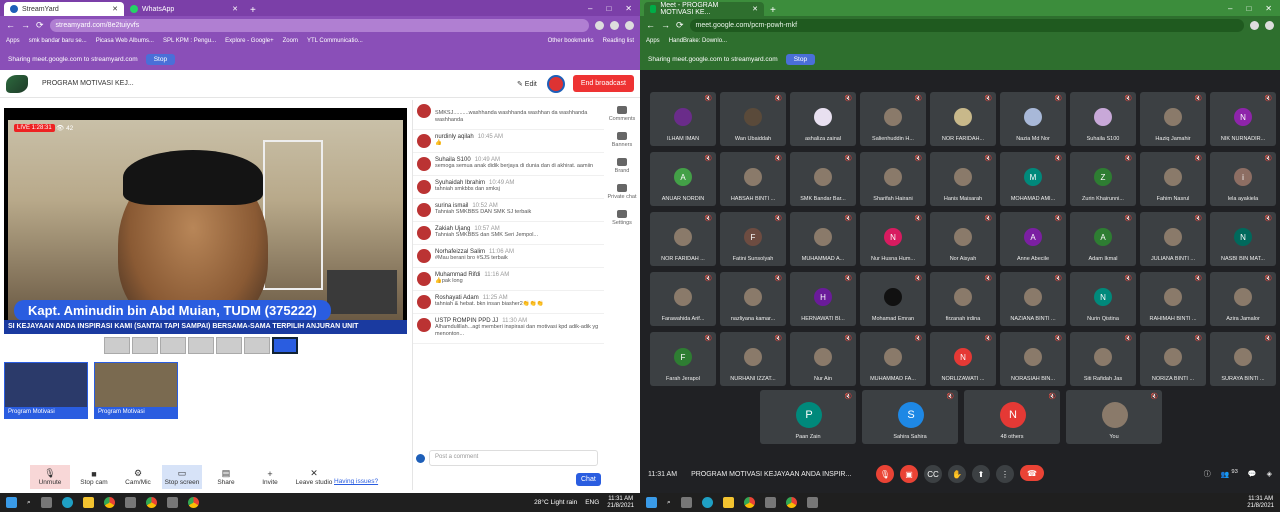  What do you see at coordinates (800, 59) in the screenshot?
I see `stop-sharing-button: Stop` at bounding box center [800, 59].